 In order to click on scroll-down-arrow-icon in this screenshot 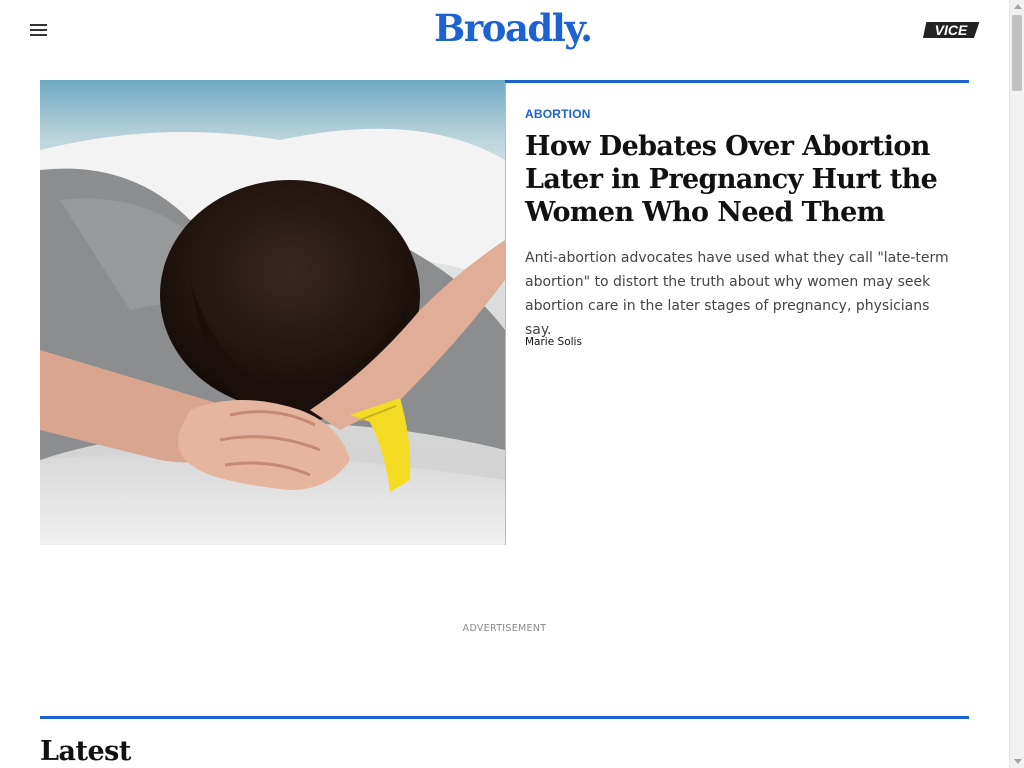, I will do `click(1018, 761)`.